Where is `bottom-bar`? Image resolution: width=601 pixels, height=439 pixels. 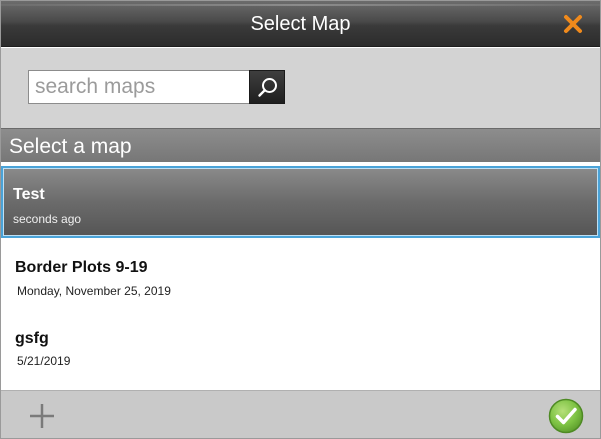 bottom-bar is located at coordinates (300, 414).